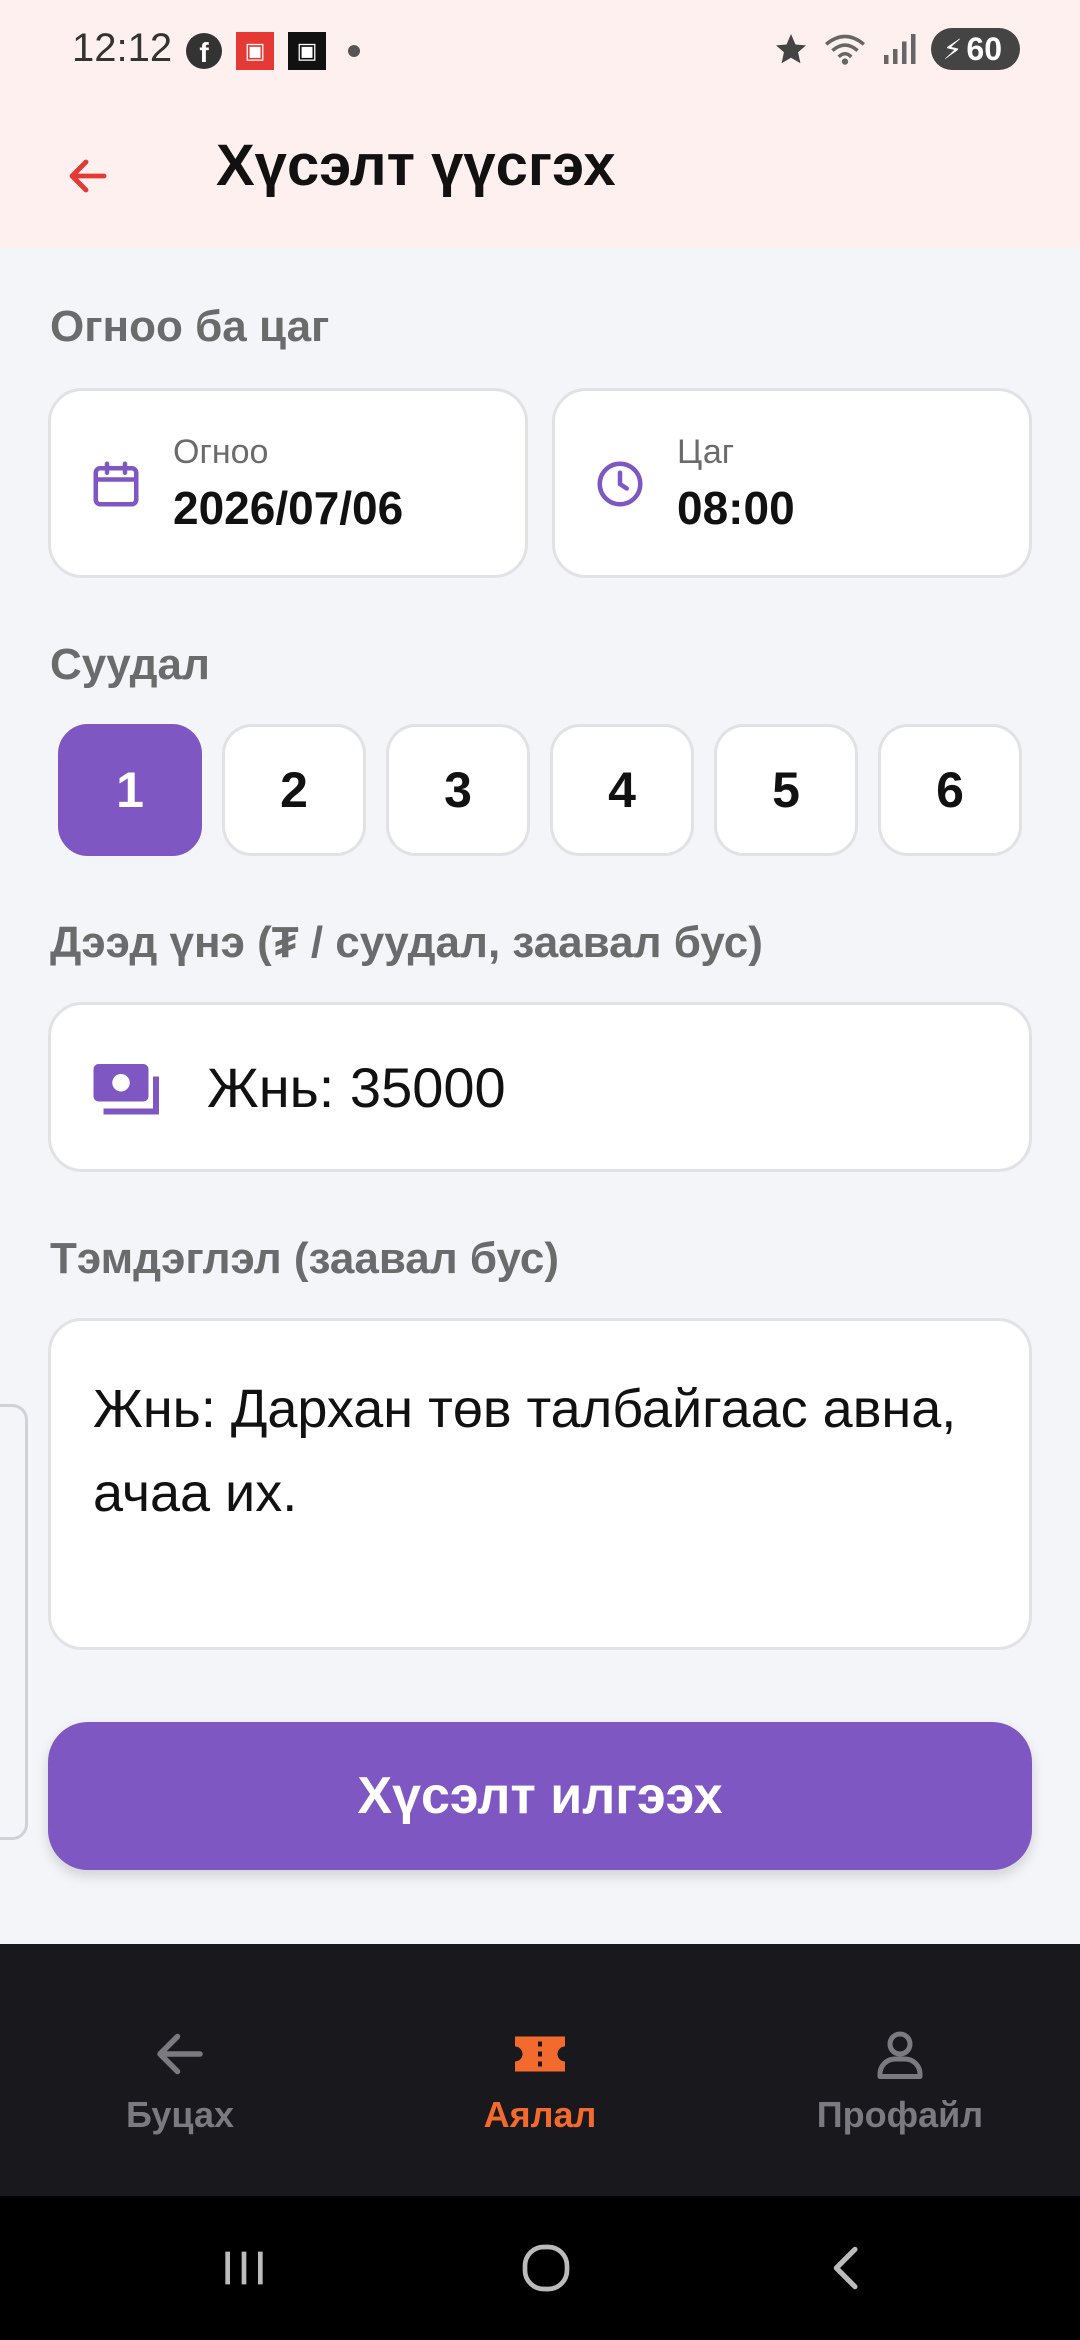 This screenshot has width=1080, height=2340. What do you see at coordinates (540, 52) in the screenshot?
I see `status-bar: 12:12 f ▣ ▣ ⚡ 60` at bounding box center [540, 52].